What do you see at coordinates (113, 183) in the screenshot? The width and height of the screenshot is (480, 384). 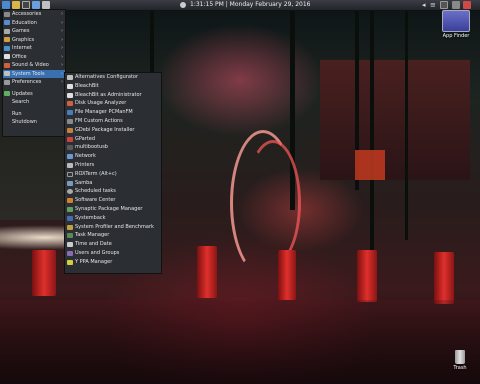 I see `submenu-item-samba: Samba` at bounding box center [113, 183].